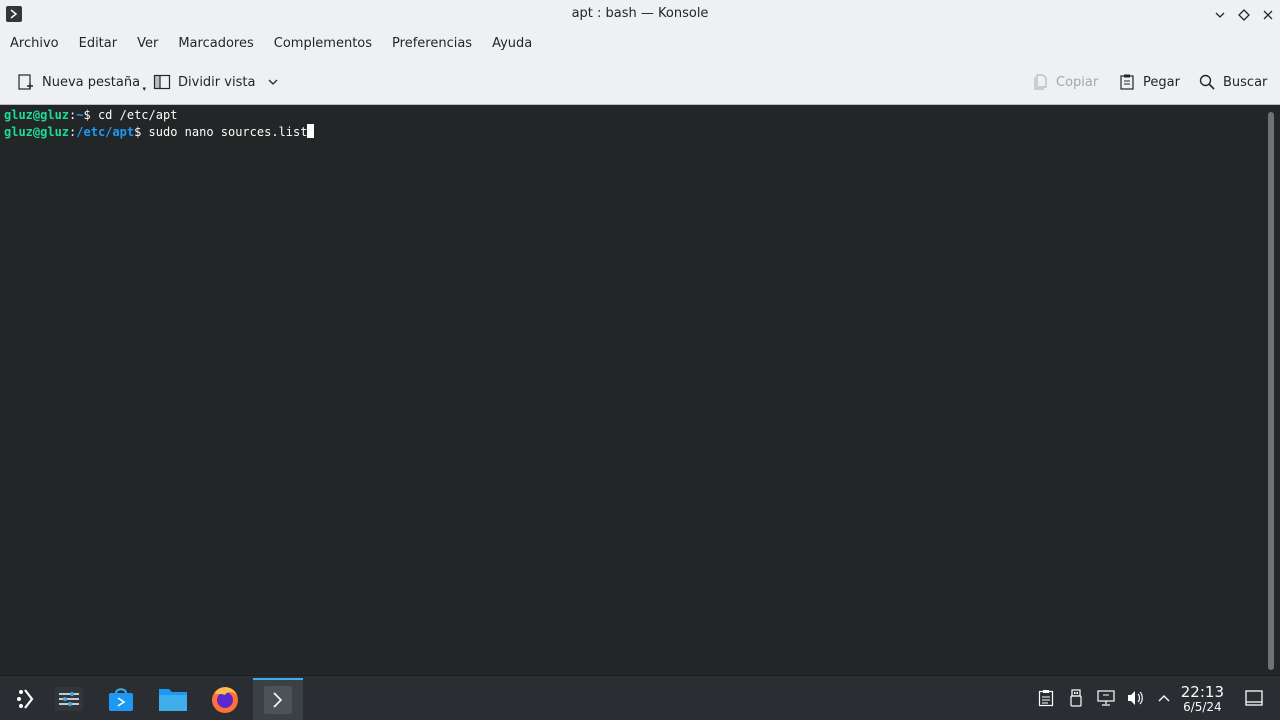 The height and width of the screenshot is (720, 1280). Describe the element at coordinates (25, 699) in the screenshot. I see `application-launcher-icon` at that location.